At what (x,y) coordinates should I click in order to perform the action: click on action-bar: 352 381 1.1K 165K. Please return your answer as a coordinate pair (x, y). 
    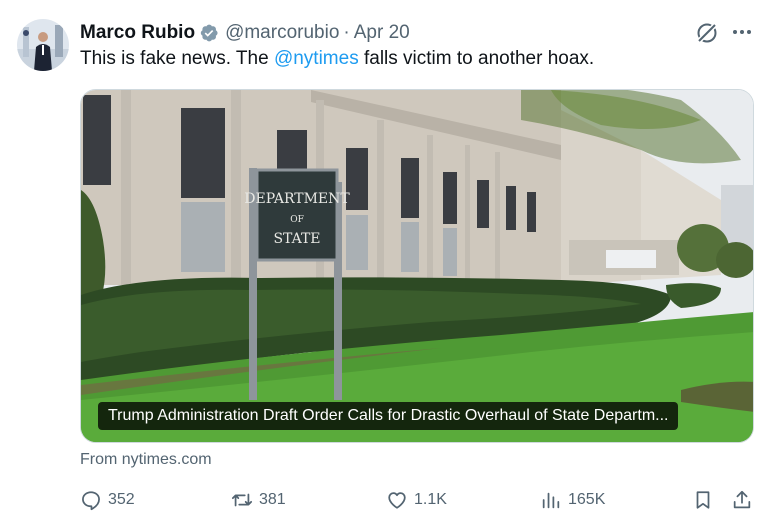
    Looking at the image, I should click on (417, 500).